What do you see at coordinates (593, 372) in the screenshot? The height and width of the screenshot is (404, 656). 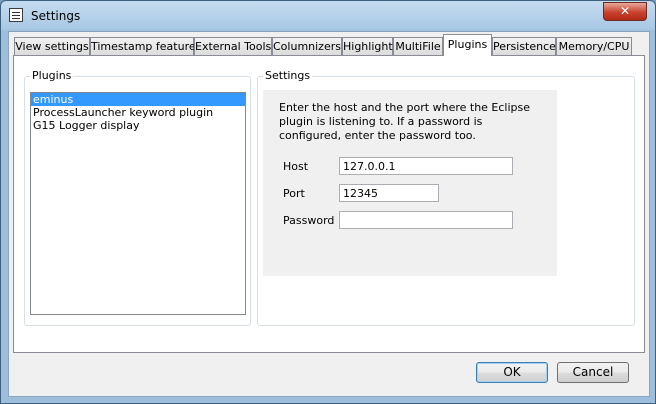 I see `cancel-button: Cancel` at bounding box center [593, 372].